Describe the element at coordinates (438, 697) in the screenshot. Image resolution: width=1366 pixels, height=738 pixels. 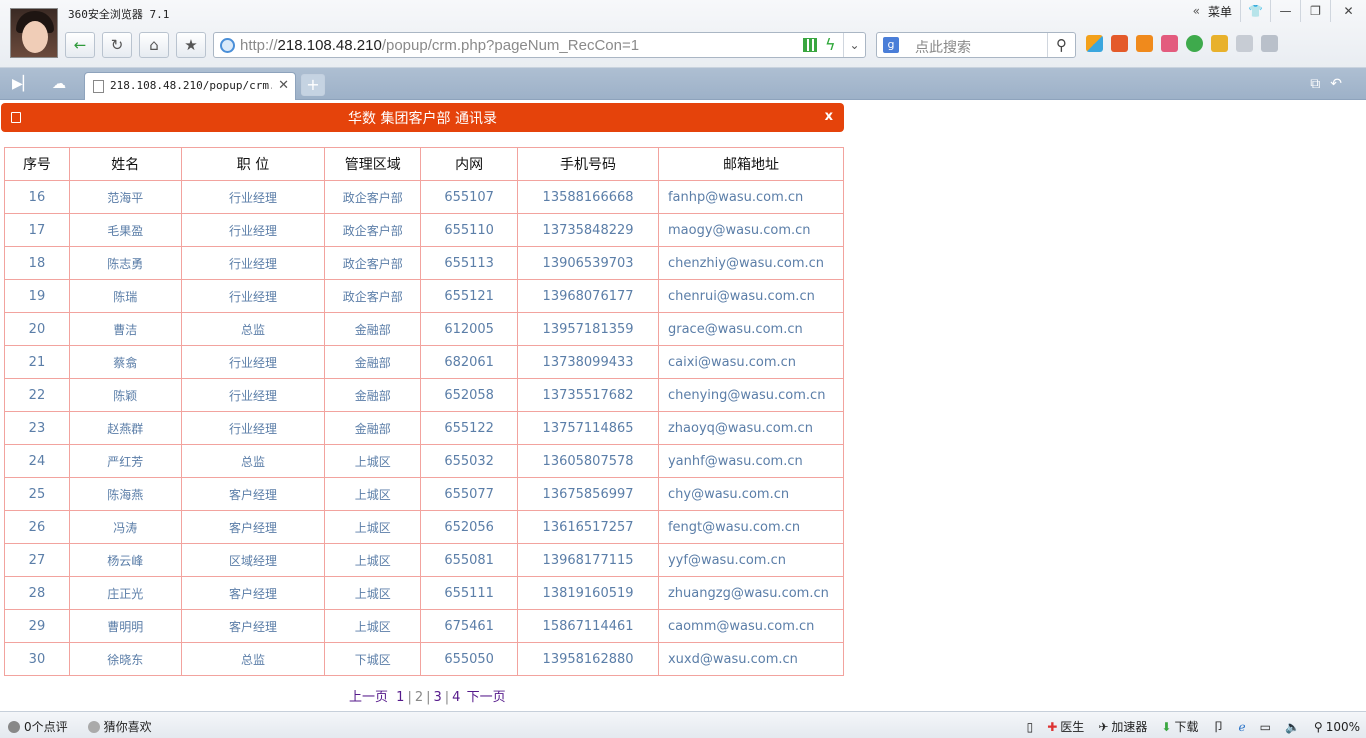
I see `page-link-3: 3` at that location.